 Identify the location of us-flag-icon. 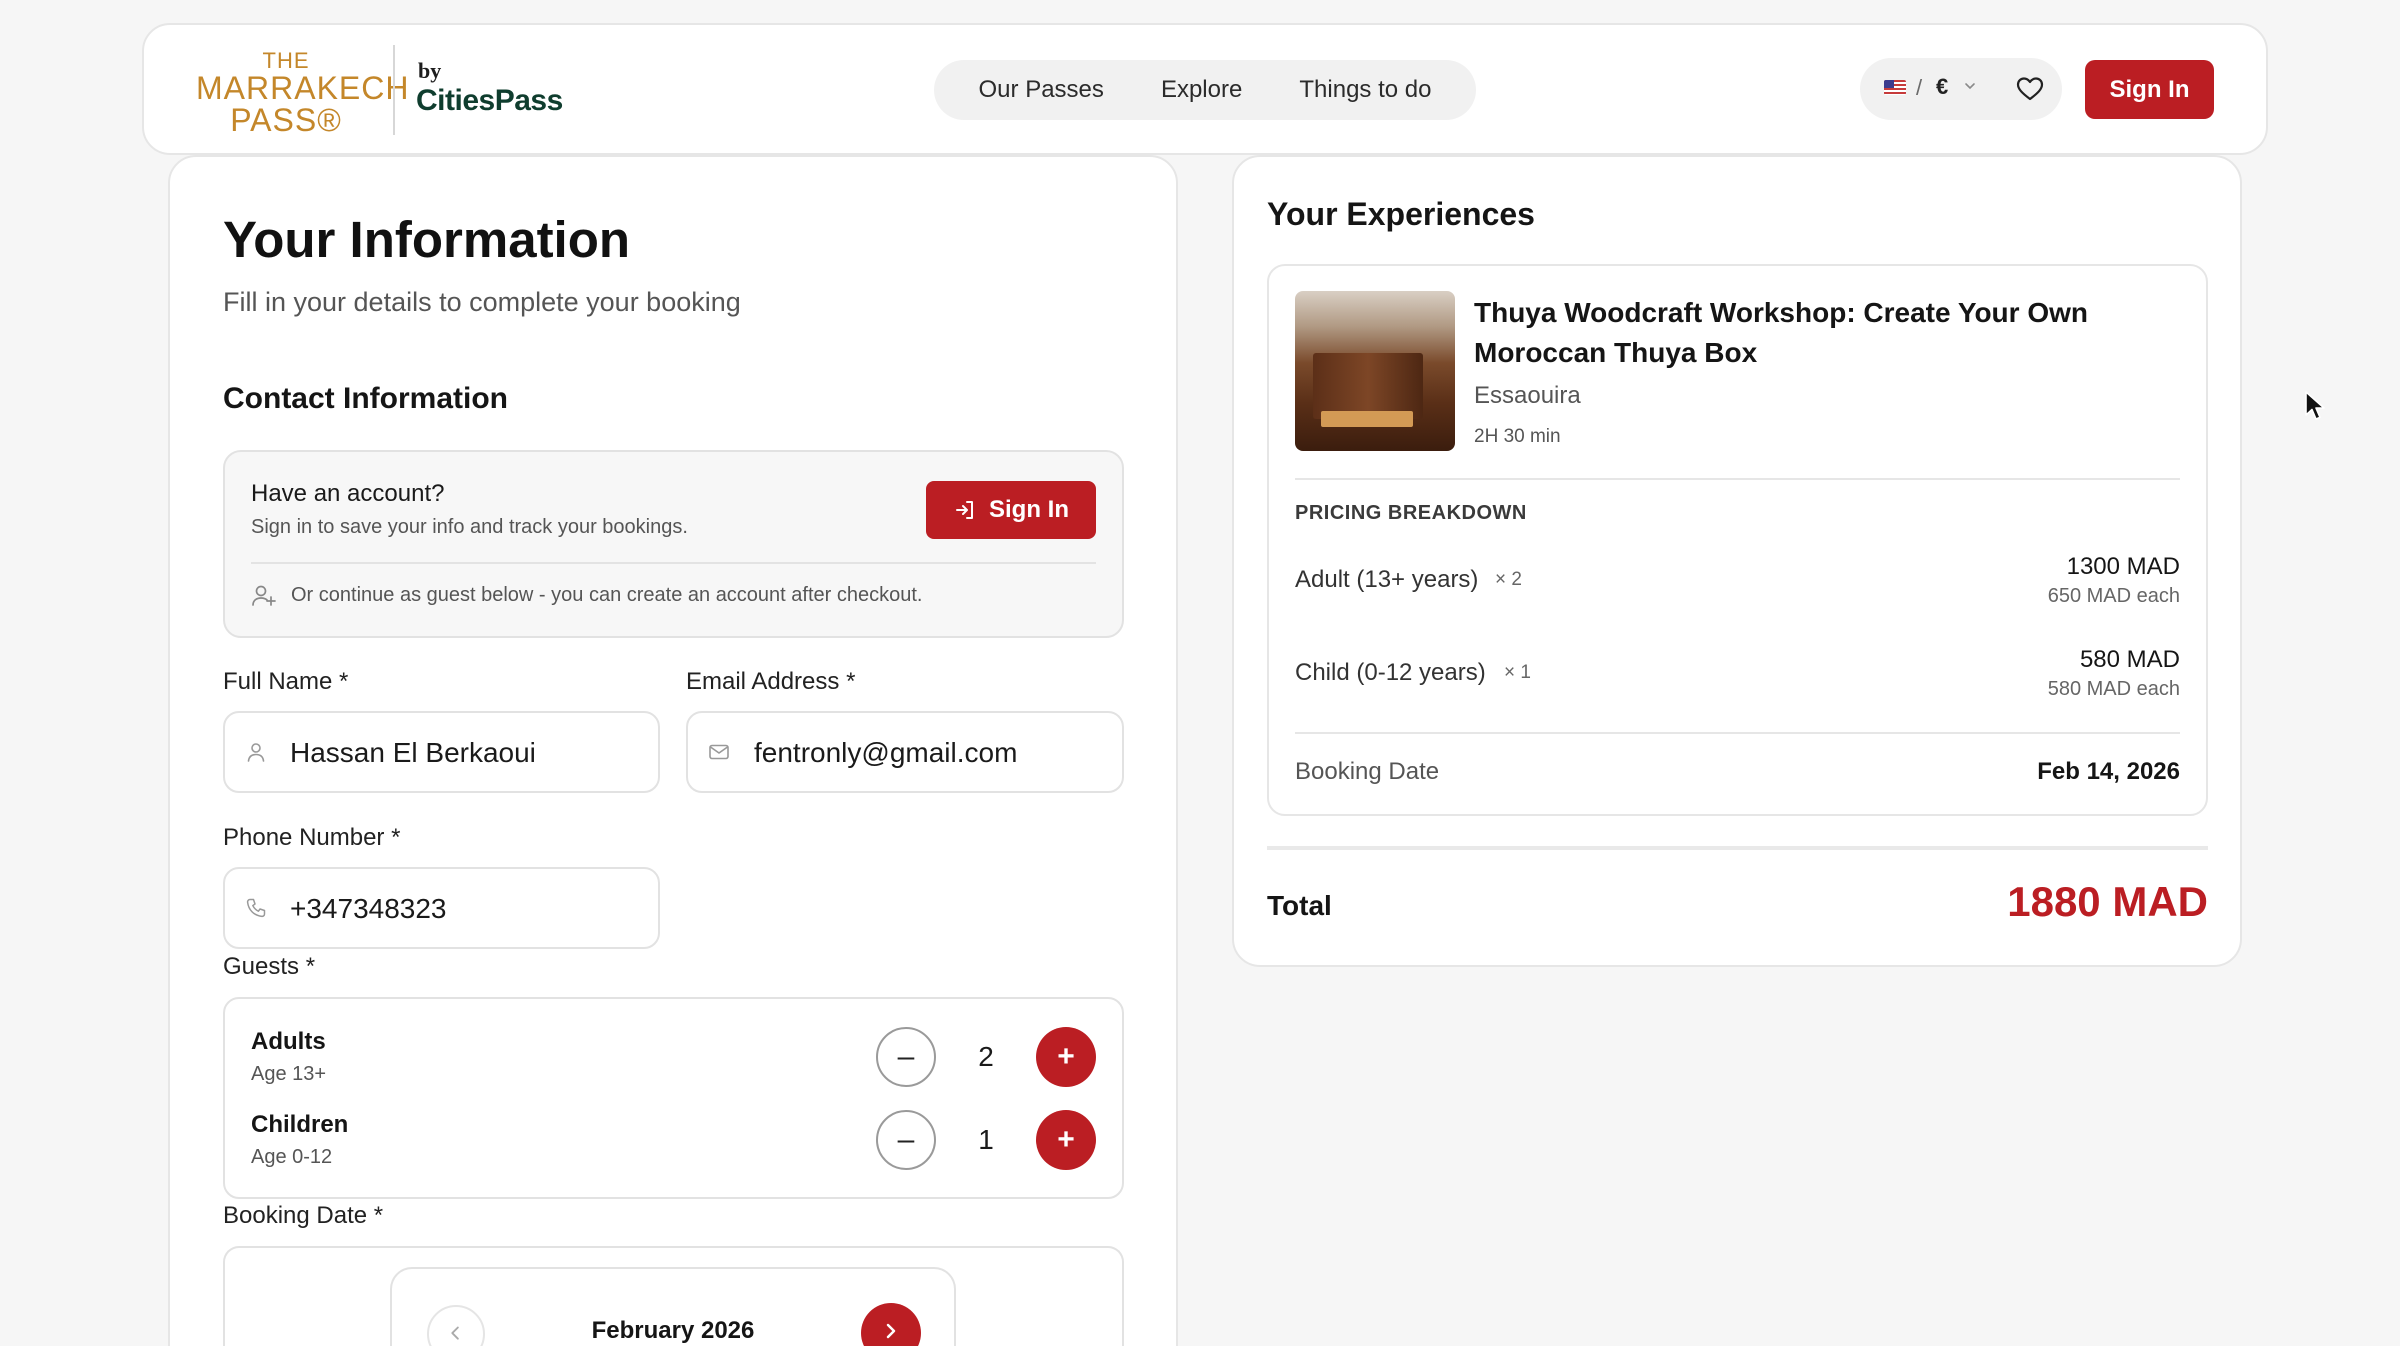
(1895, 87).